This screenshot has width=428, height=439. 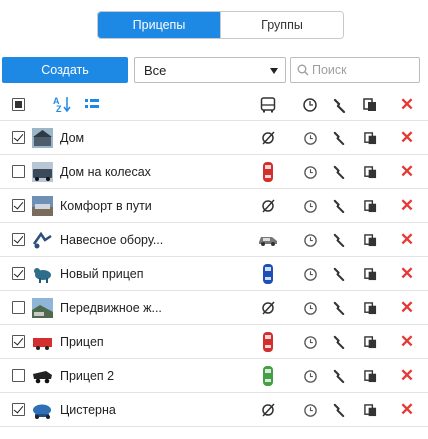 I want to click on copy-column-icon, so click(x=370, y=105).